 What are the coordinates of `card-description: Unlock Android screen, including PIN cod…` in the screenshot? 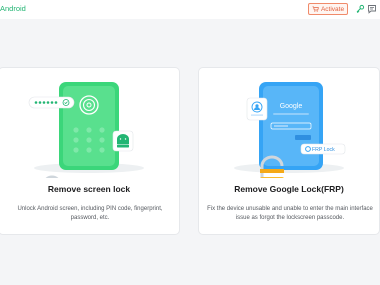 It's located at (90, 213).